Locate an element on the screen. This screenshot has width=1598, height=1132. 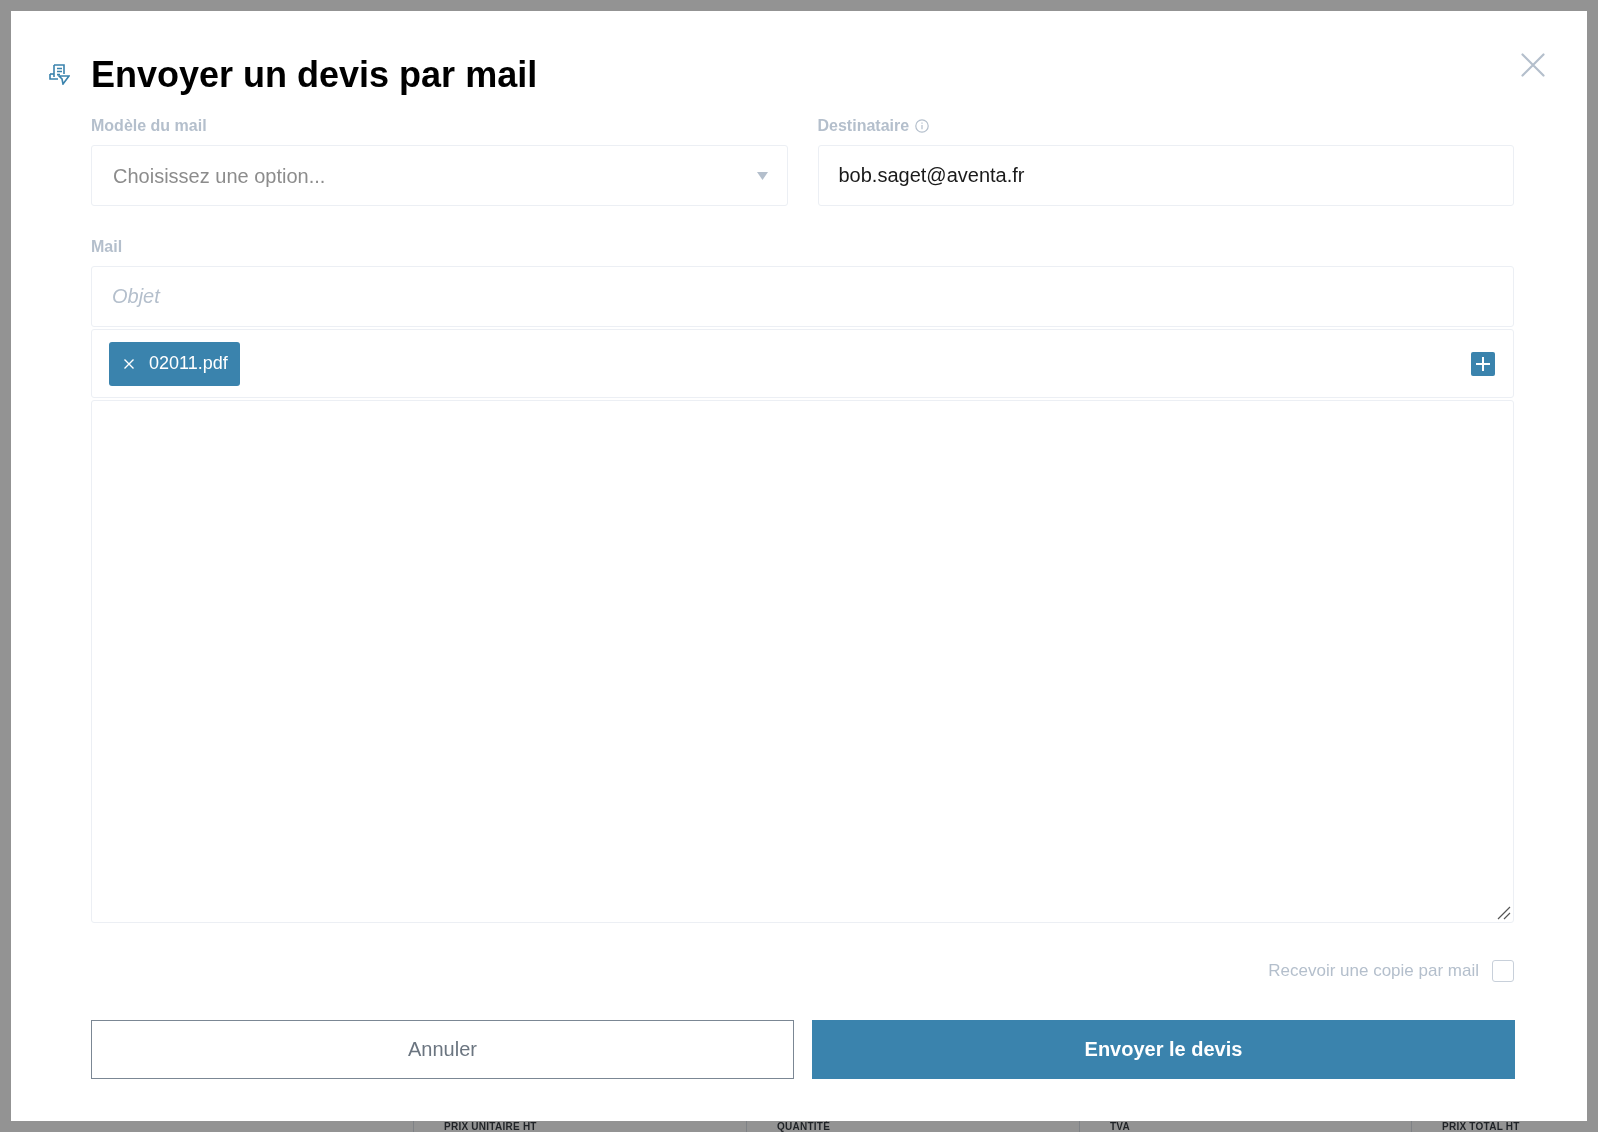
subject-field: Objet is located at coordinates (802, 296).